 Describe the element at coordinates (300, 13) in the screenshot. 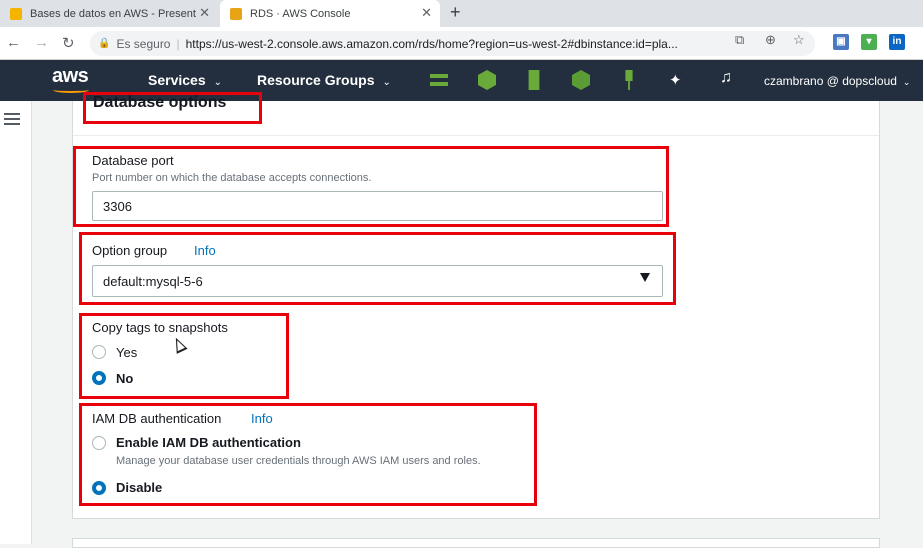

I see `tab-title: RDS · AWS Console` at that location.